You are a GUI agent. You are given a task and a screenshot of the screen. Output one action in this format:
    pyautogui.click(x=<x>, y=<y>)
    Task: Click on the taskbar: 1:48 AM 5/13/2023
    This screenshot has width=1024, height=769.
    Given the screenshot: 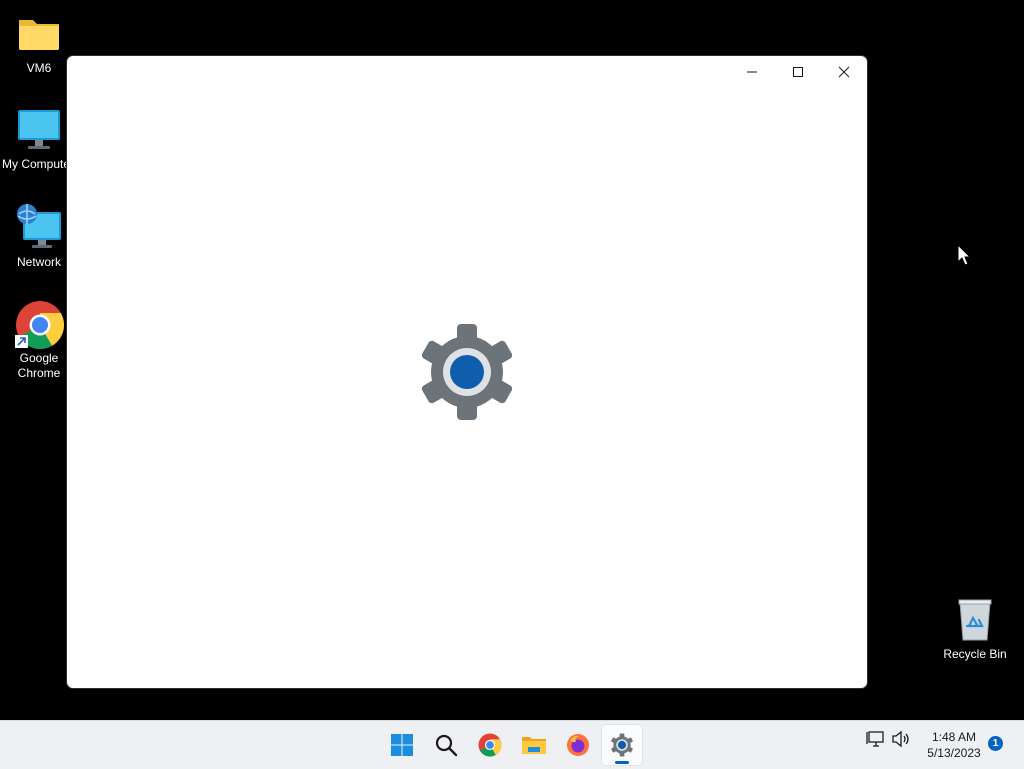 What is the action you would take?
    pyautogui.click(x=512, y=744)
    